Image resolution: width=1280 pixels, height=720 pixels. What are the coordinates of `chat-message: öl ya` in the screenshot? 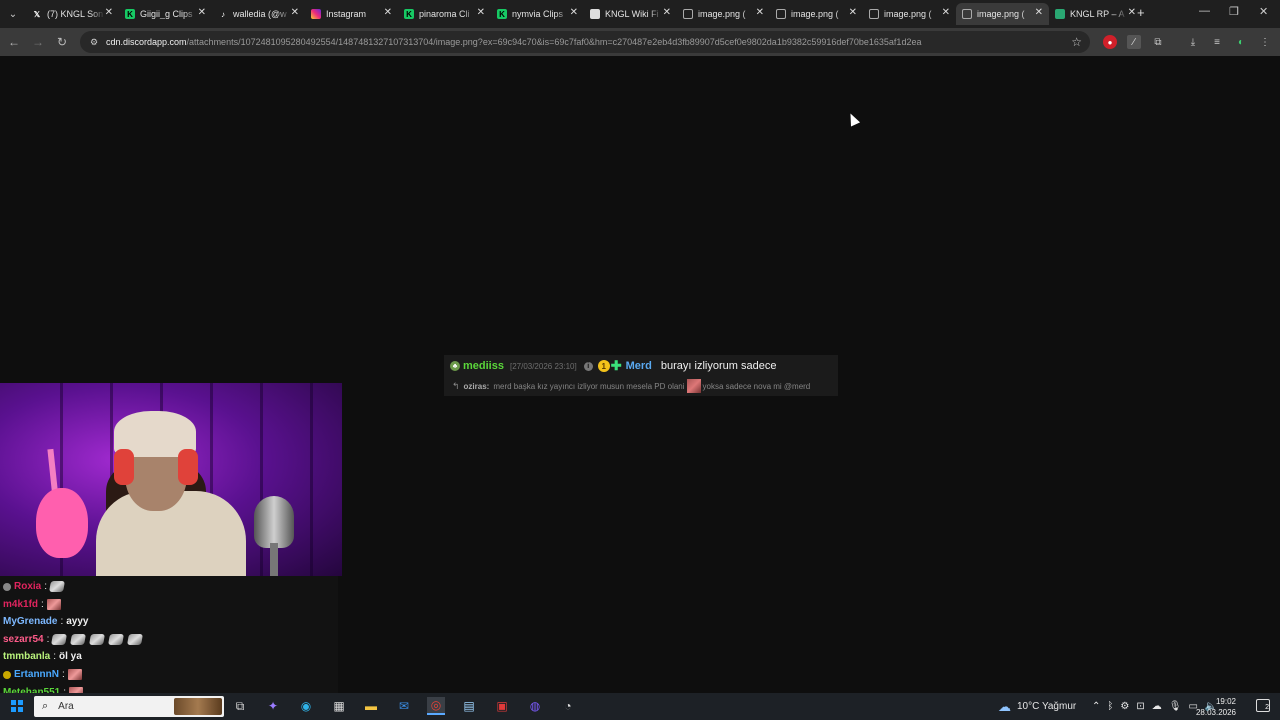 It's located at (70, 657).